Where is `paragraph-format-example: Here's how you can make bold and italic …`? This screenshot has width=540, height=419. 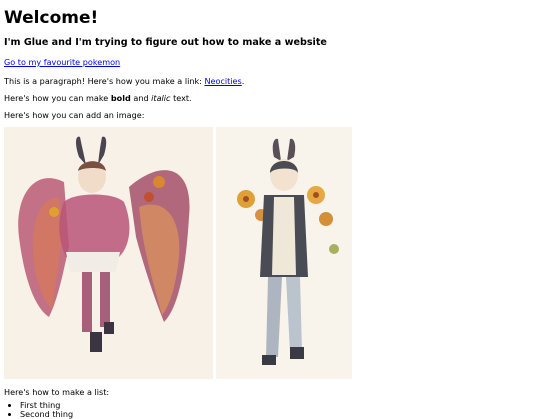
paragraph-format-example: Here's how you can make bold and italic … is located at coordinates (270, 95).